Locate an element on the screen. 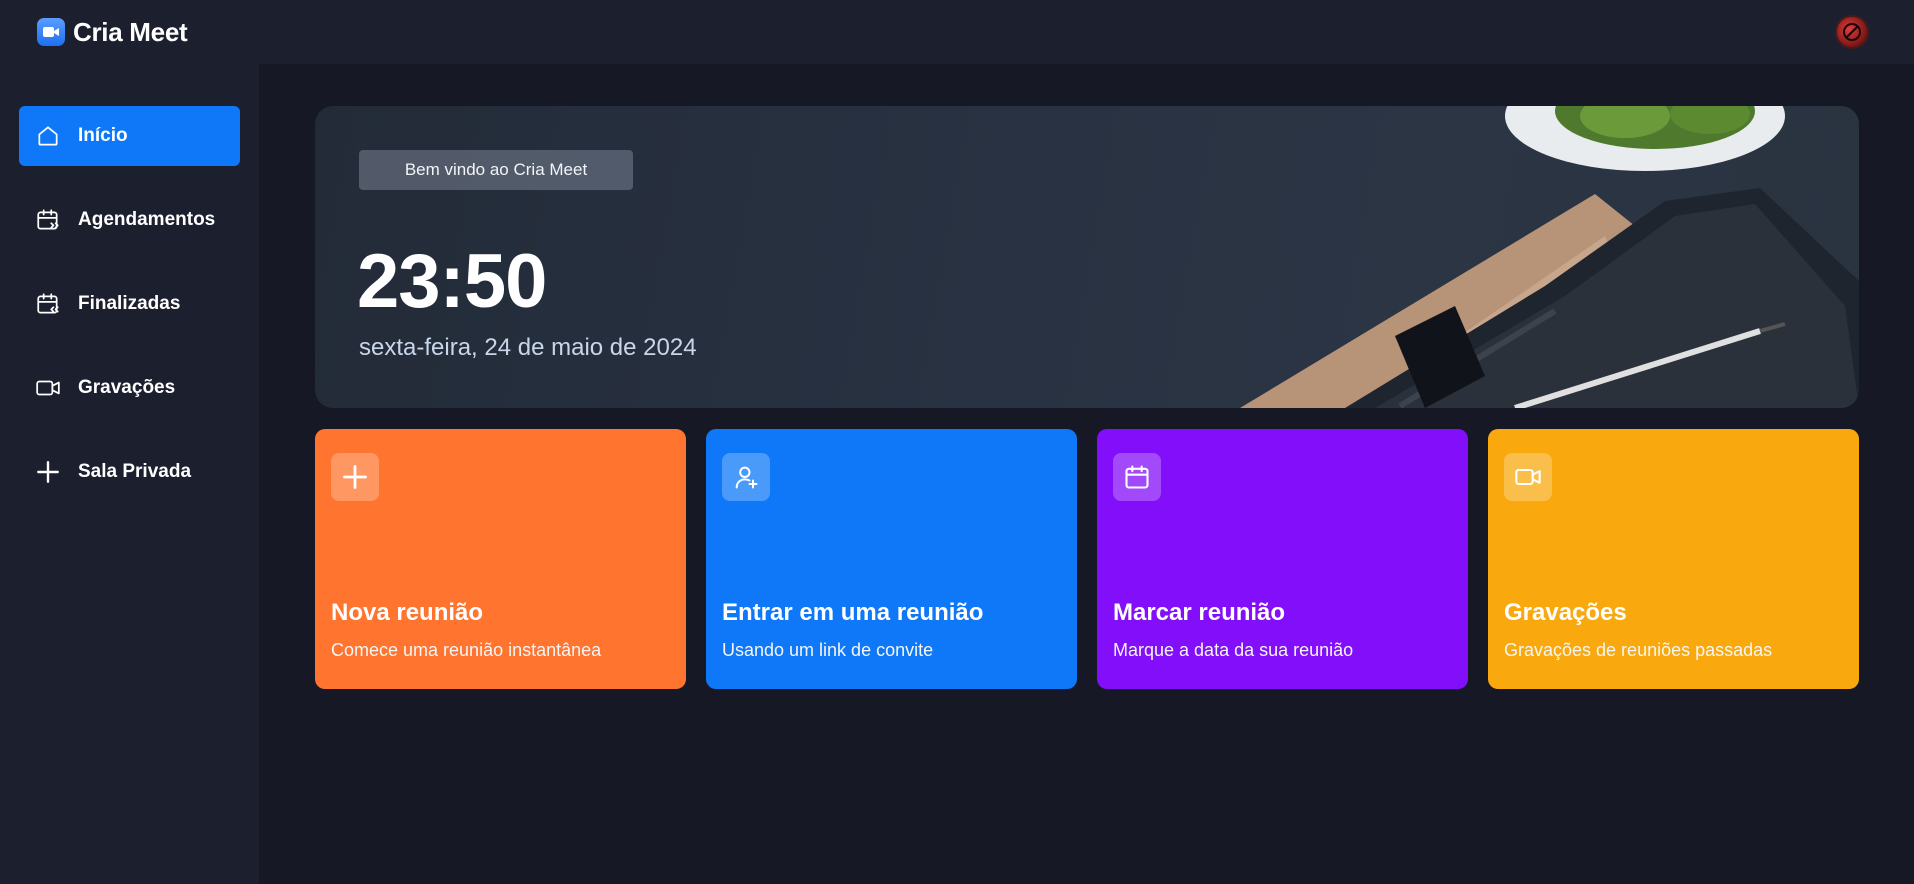 The height and width of the screenshot is (884, 1914). video-camera-icon is located at coordinates (51, 32).